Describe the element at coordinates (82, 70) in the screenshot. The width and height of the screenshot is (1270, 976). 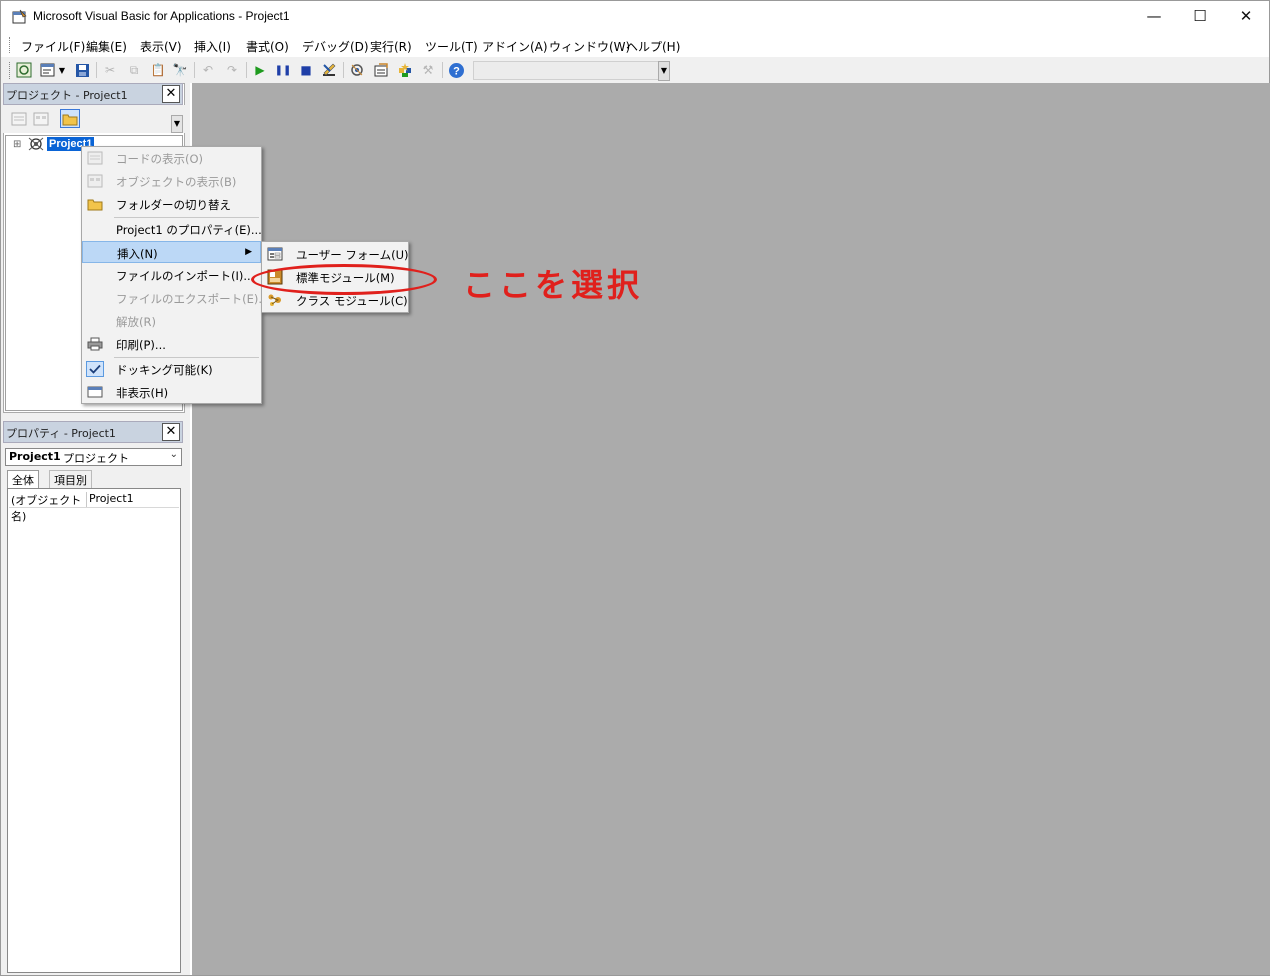
I see `save-icon` at that location.